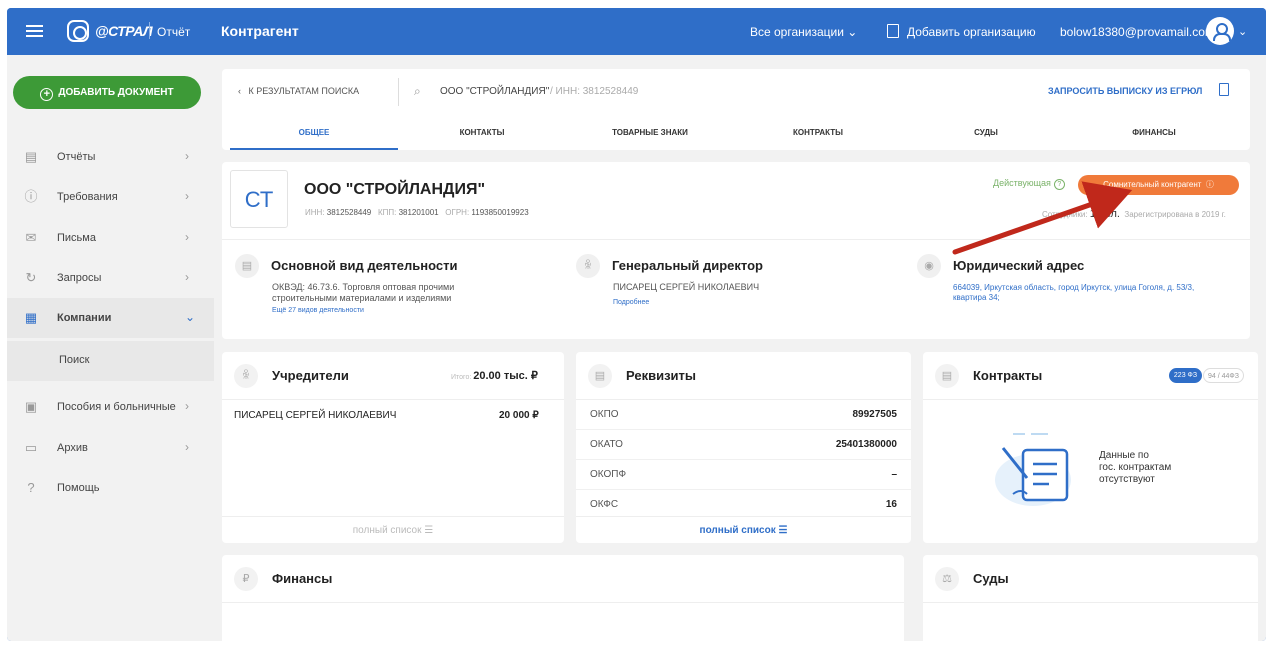 The height and width of the screenshot is (646, 1273). I want to click on founders-title: Учредители, so click(310, 375).